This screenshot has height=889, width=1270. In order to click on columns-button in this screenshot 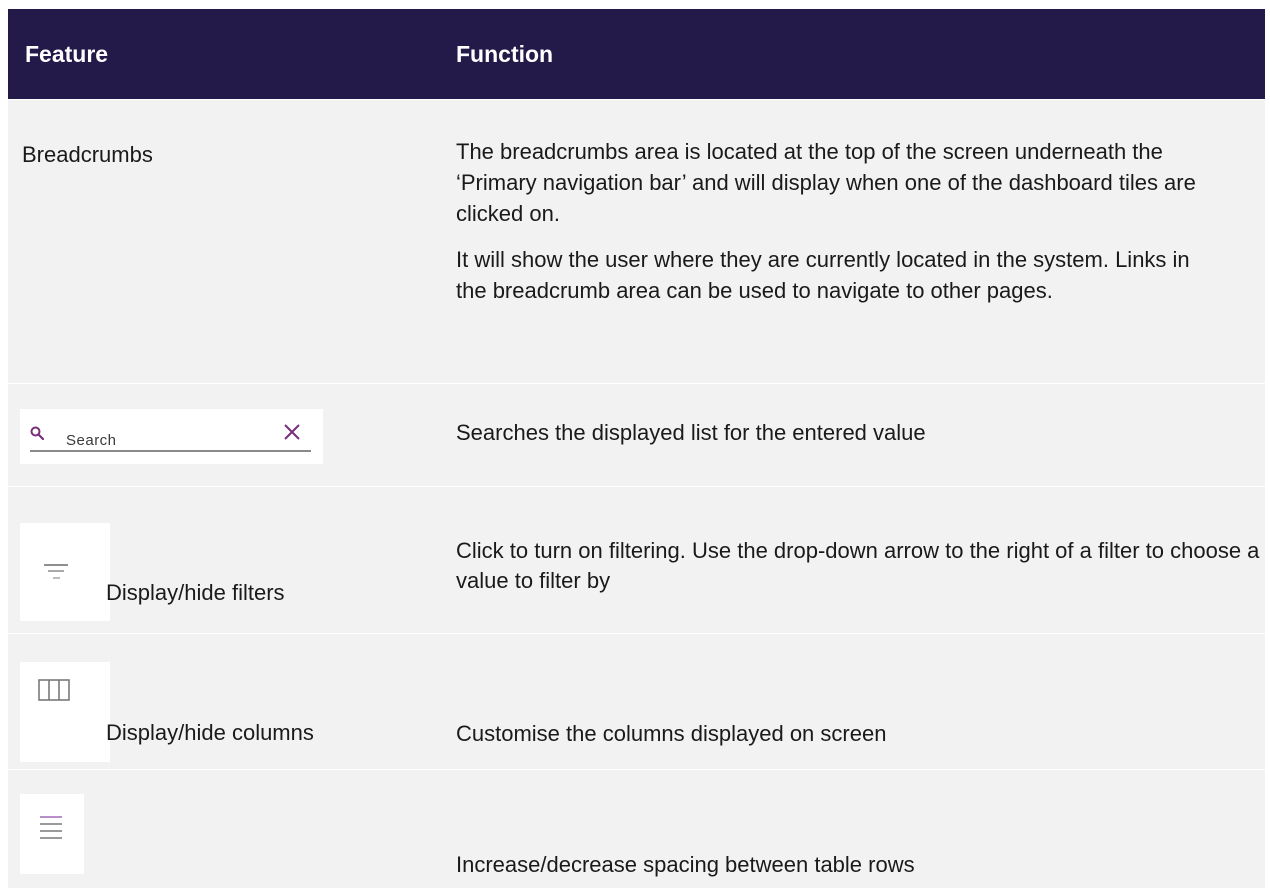, I will do `click(65, 712)`.